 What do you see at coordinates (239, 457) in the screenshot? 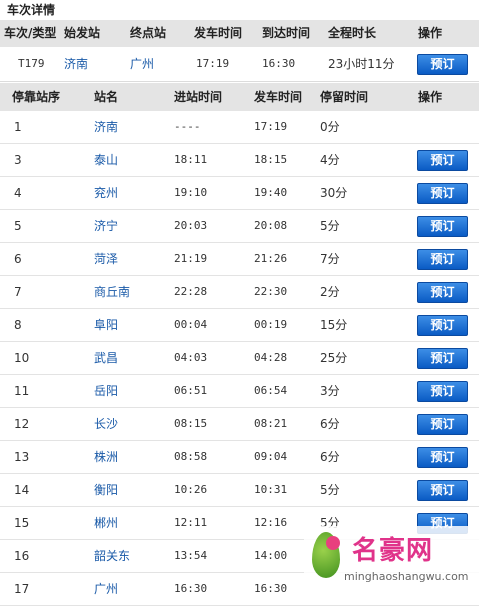
I see `table-row: 13 株洲 08:58 09:04 6分 预订` at bounding box center [239, 457].